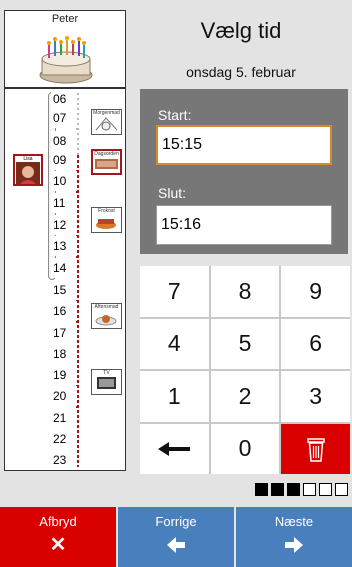 Image resolution: width=352 pixels, height=567 pixels. Describe the element at coordinates (64, 418) in the screenshot. I see `hour-label: 21` at that location.